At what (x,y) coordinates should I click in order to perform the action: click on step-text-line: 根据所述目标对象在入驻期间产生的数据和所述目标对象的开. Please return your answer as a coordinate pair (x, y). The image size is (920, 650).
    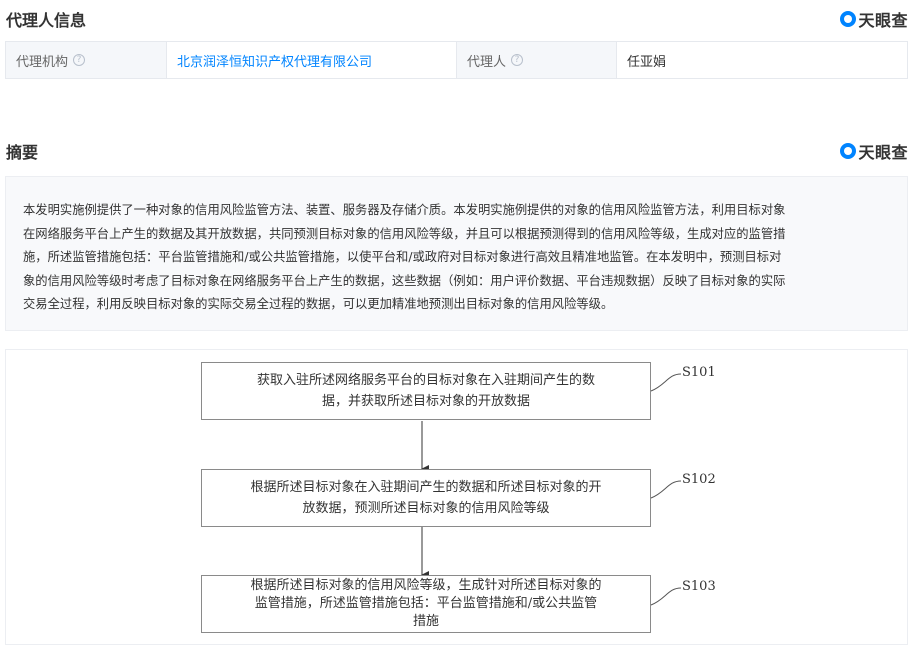
    Looking at the image, I should click on (426, 487).